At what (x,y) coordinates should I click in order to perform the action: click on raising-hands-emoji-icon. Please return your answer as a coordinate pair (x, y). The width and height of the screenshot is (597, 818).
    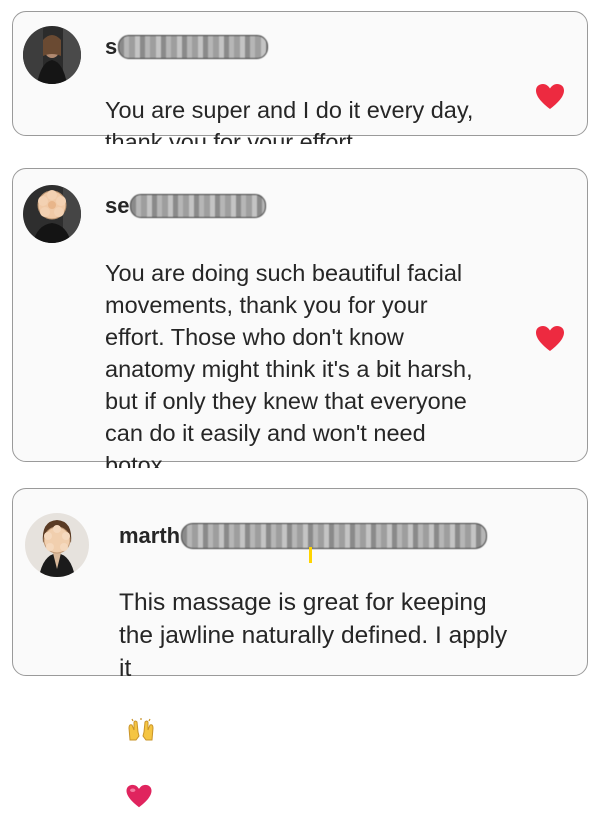
    Looking at the image, I should click on (141, 718).